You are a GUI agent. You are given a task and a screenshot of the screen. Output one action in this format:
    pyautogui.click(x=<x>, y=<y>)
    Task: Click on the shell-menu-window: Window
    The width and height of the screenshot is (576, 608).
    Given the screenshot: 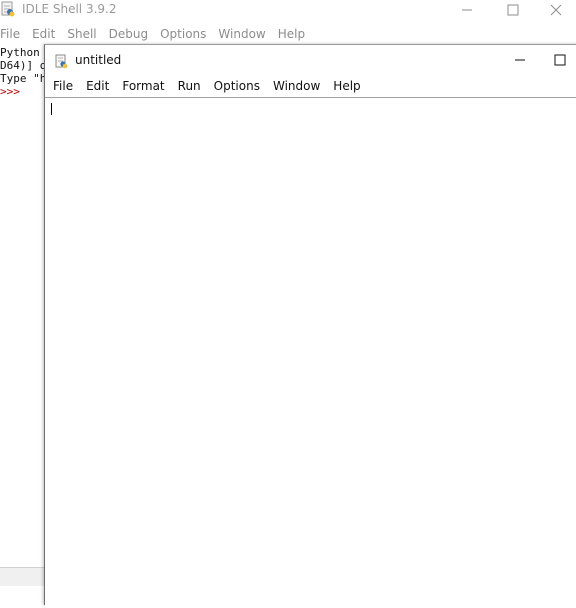 What is the action you would take?
    pyautogui.click(x=244, y=34)
    